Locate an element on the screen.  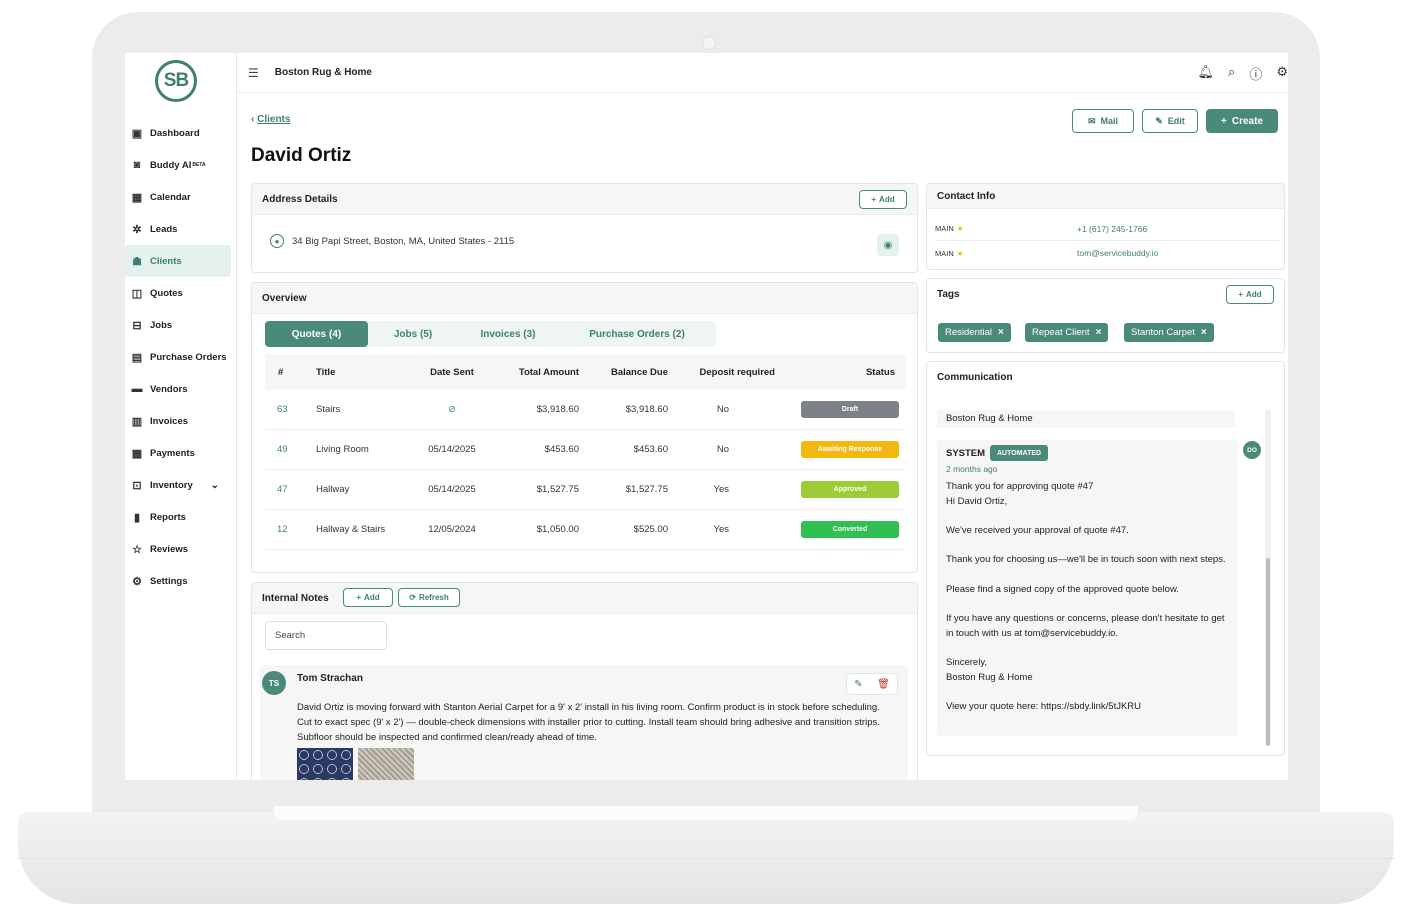
quote-date: 05/14/2025 is located at coordinates (452, 449).